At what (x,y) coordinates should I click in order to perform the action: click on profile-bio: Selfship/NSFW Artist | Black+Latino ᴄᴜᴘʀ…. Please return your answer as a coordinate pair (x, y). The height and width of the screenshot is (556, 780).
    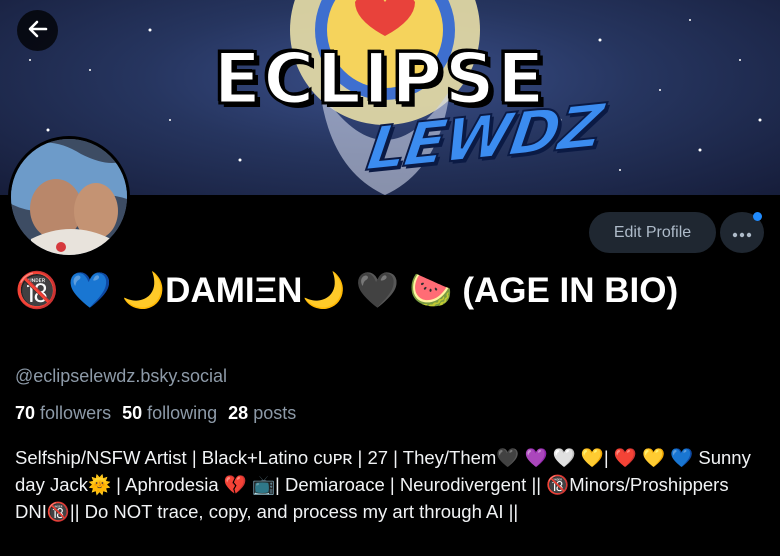
    Looking at the image, I should click on (383, 484).